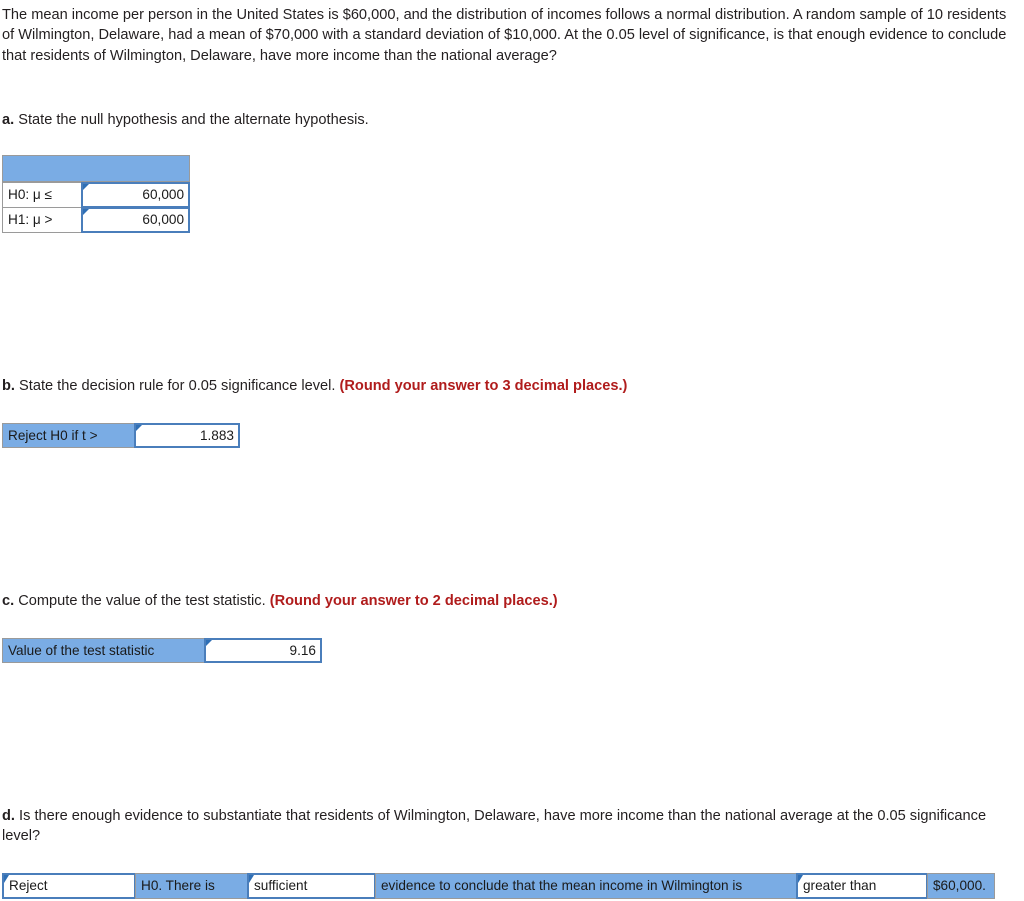  What do you see at coordinates (961, 886) in the screenshot?
I see `conclusion-amount-text: $60,000.` at bounding box center [961, 886].